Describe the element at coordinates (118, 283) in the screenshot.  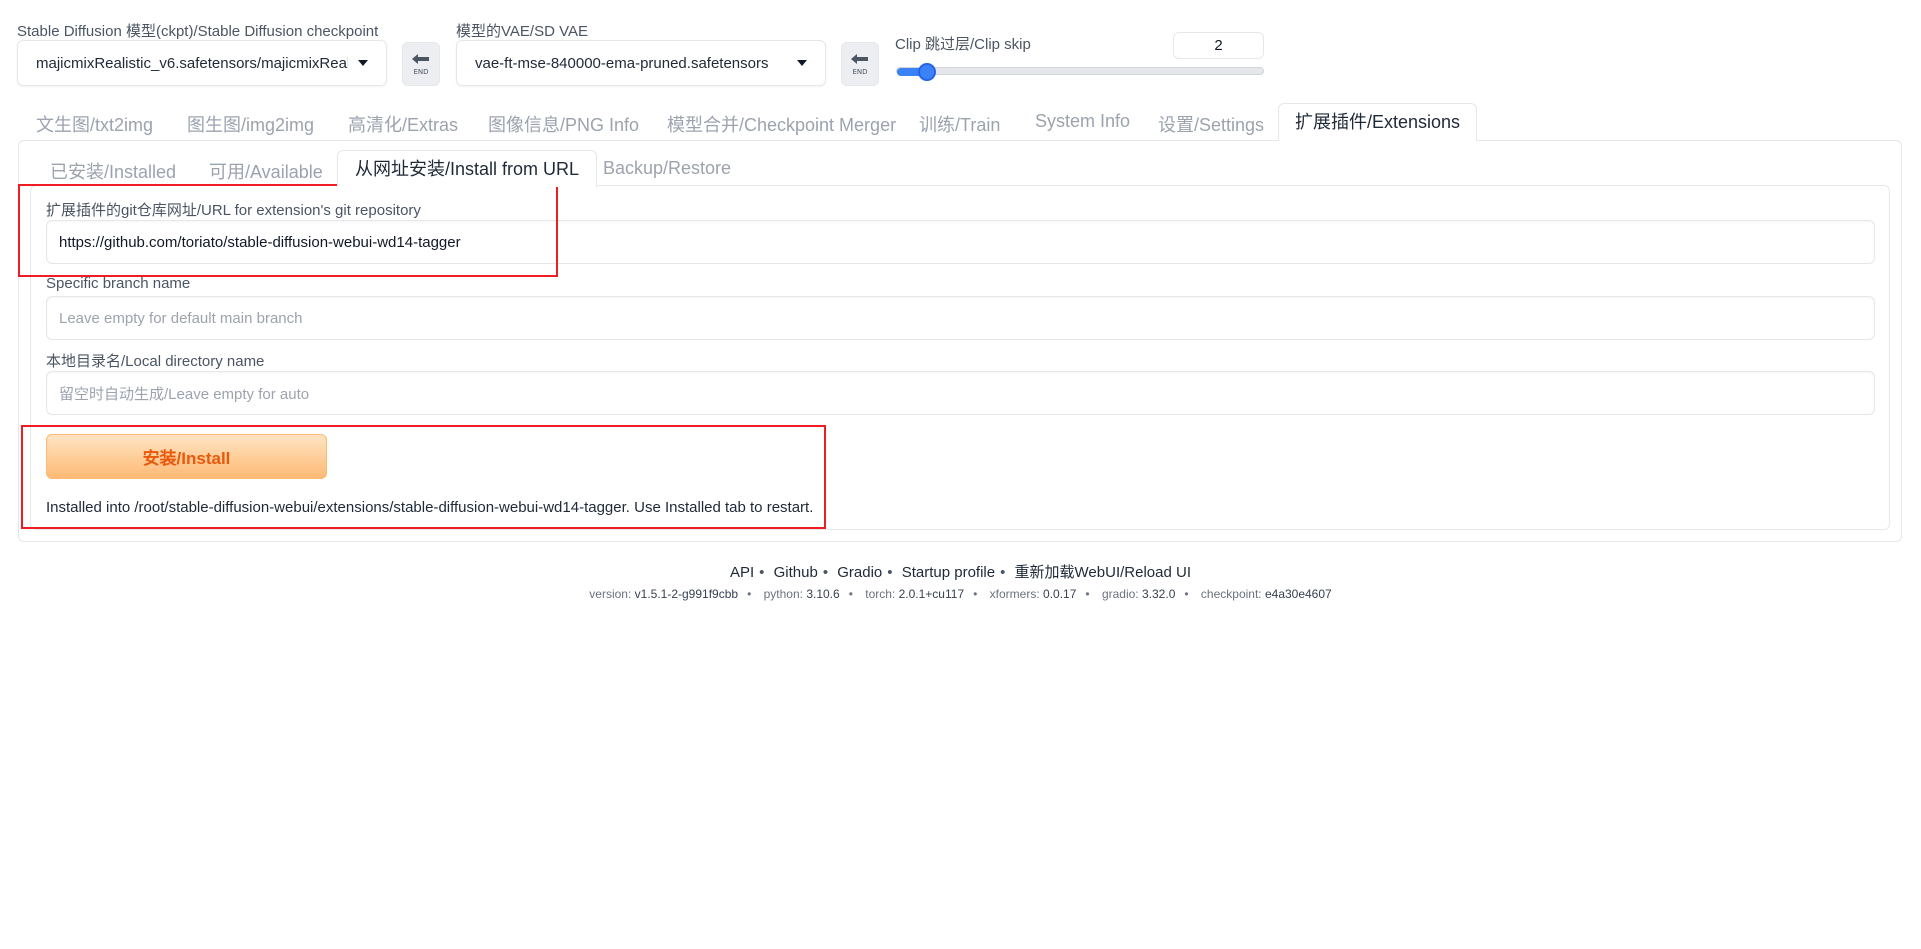
I see `branch-field-label: Specific branch name` at that location.